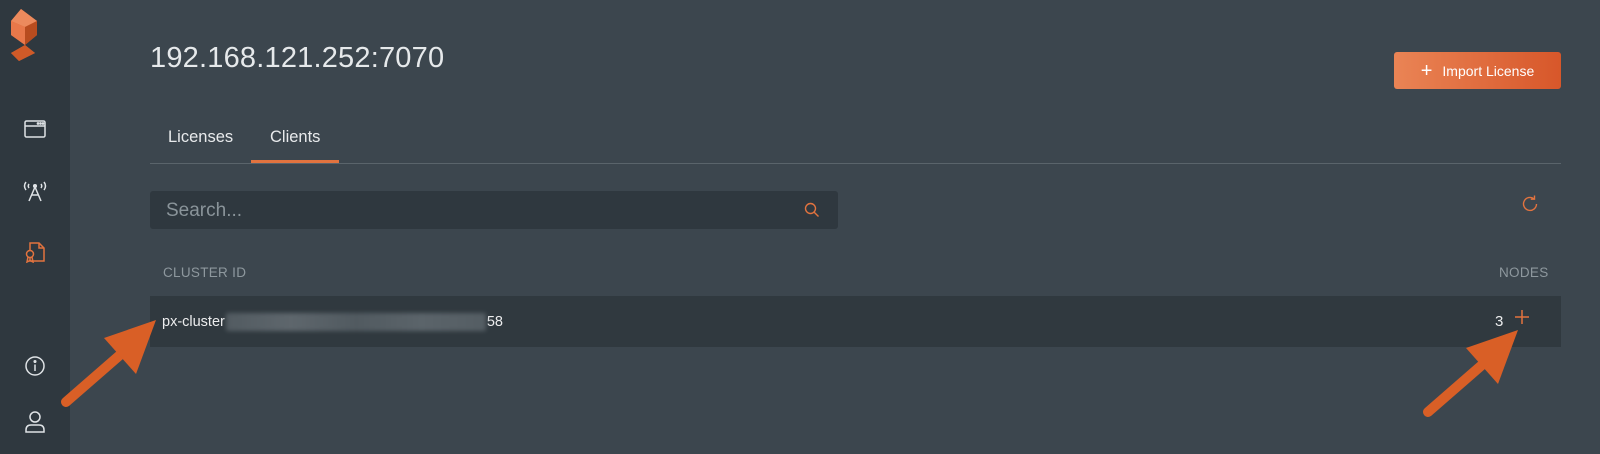 The height and width of the screenshot is (454, 1600). I want to click on portworx-logo, so click(28, 36).